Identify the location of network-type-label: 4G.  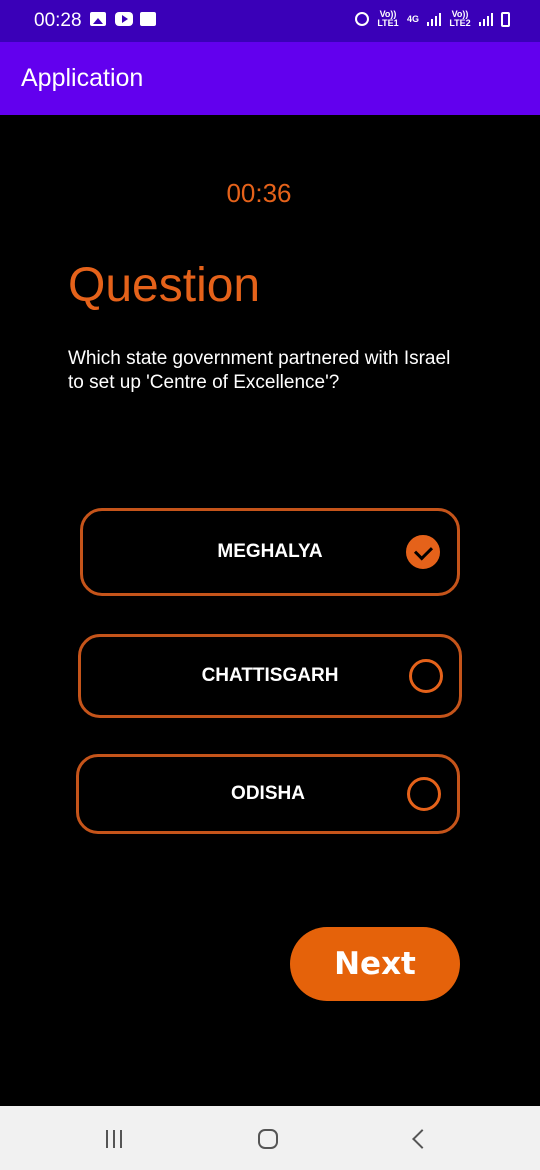
(412, 18).